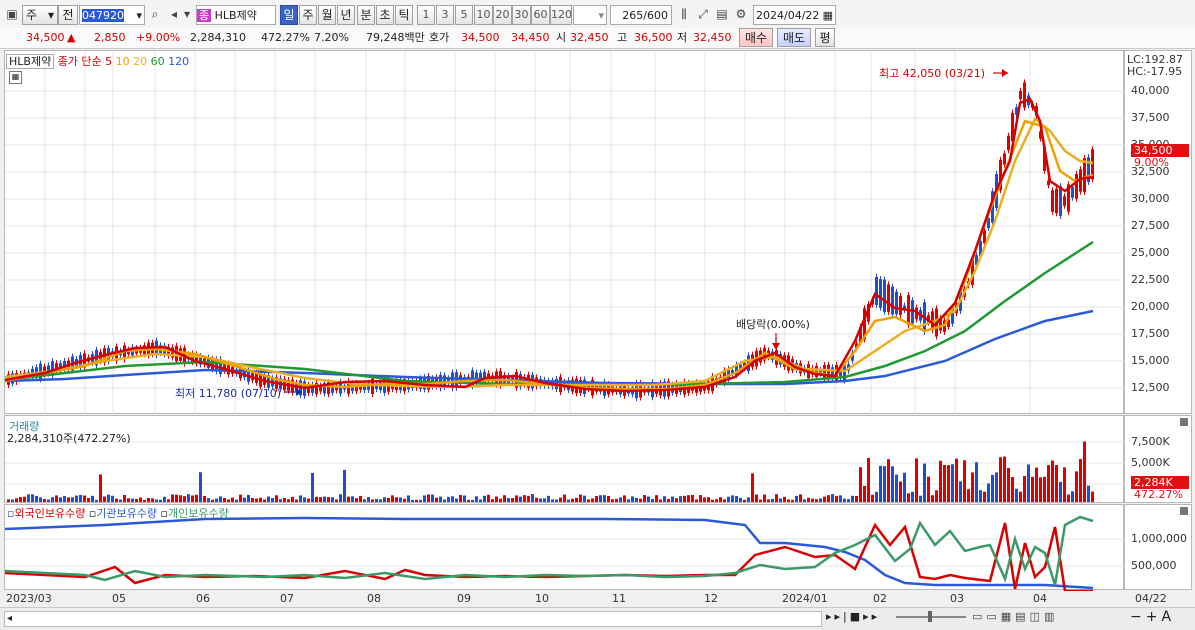 Image resolution: width=1195 pixels, height=630 pixels. Describe the element at coordinates (540, 15) in the screenshot. I see `interval-60-button: 60` at that location.